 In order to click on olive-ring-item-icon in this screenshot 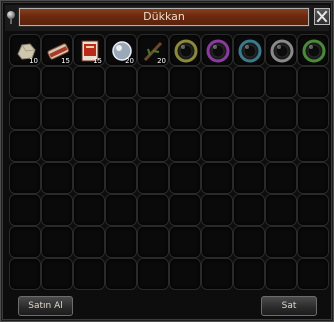, I will do `click(186, 51)`.